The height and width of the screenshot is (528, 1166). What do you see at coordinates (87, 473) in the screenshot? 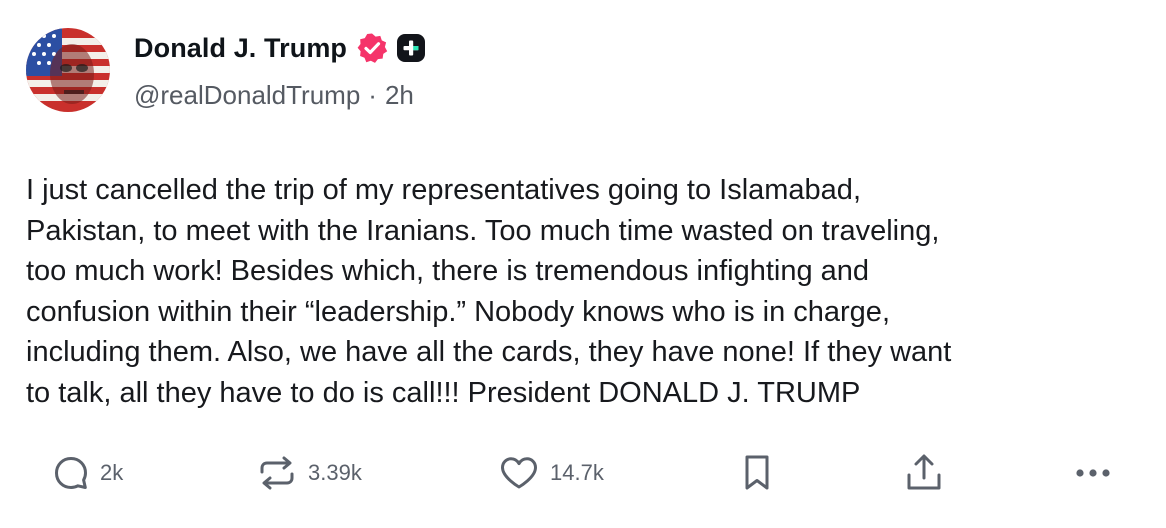
I see `reply-button: 2k` at bounding box center [87, 473].